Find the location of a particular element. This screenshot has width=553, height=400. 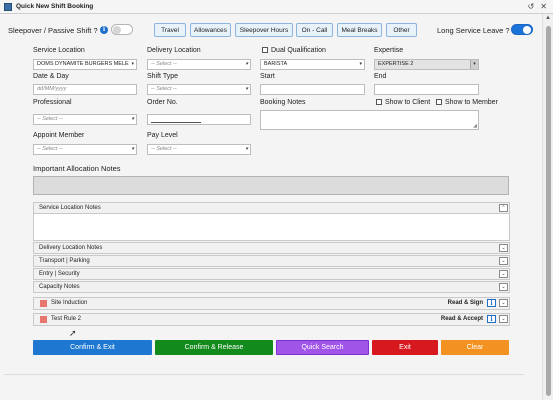

exit-button: Exit is located at coordinates (405, 347).